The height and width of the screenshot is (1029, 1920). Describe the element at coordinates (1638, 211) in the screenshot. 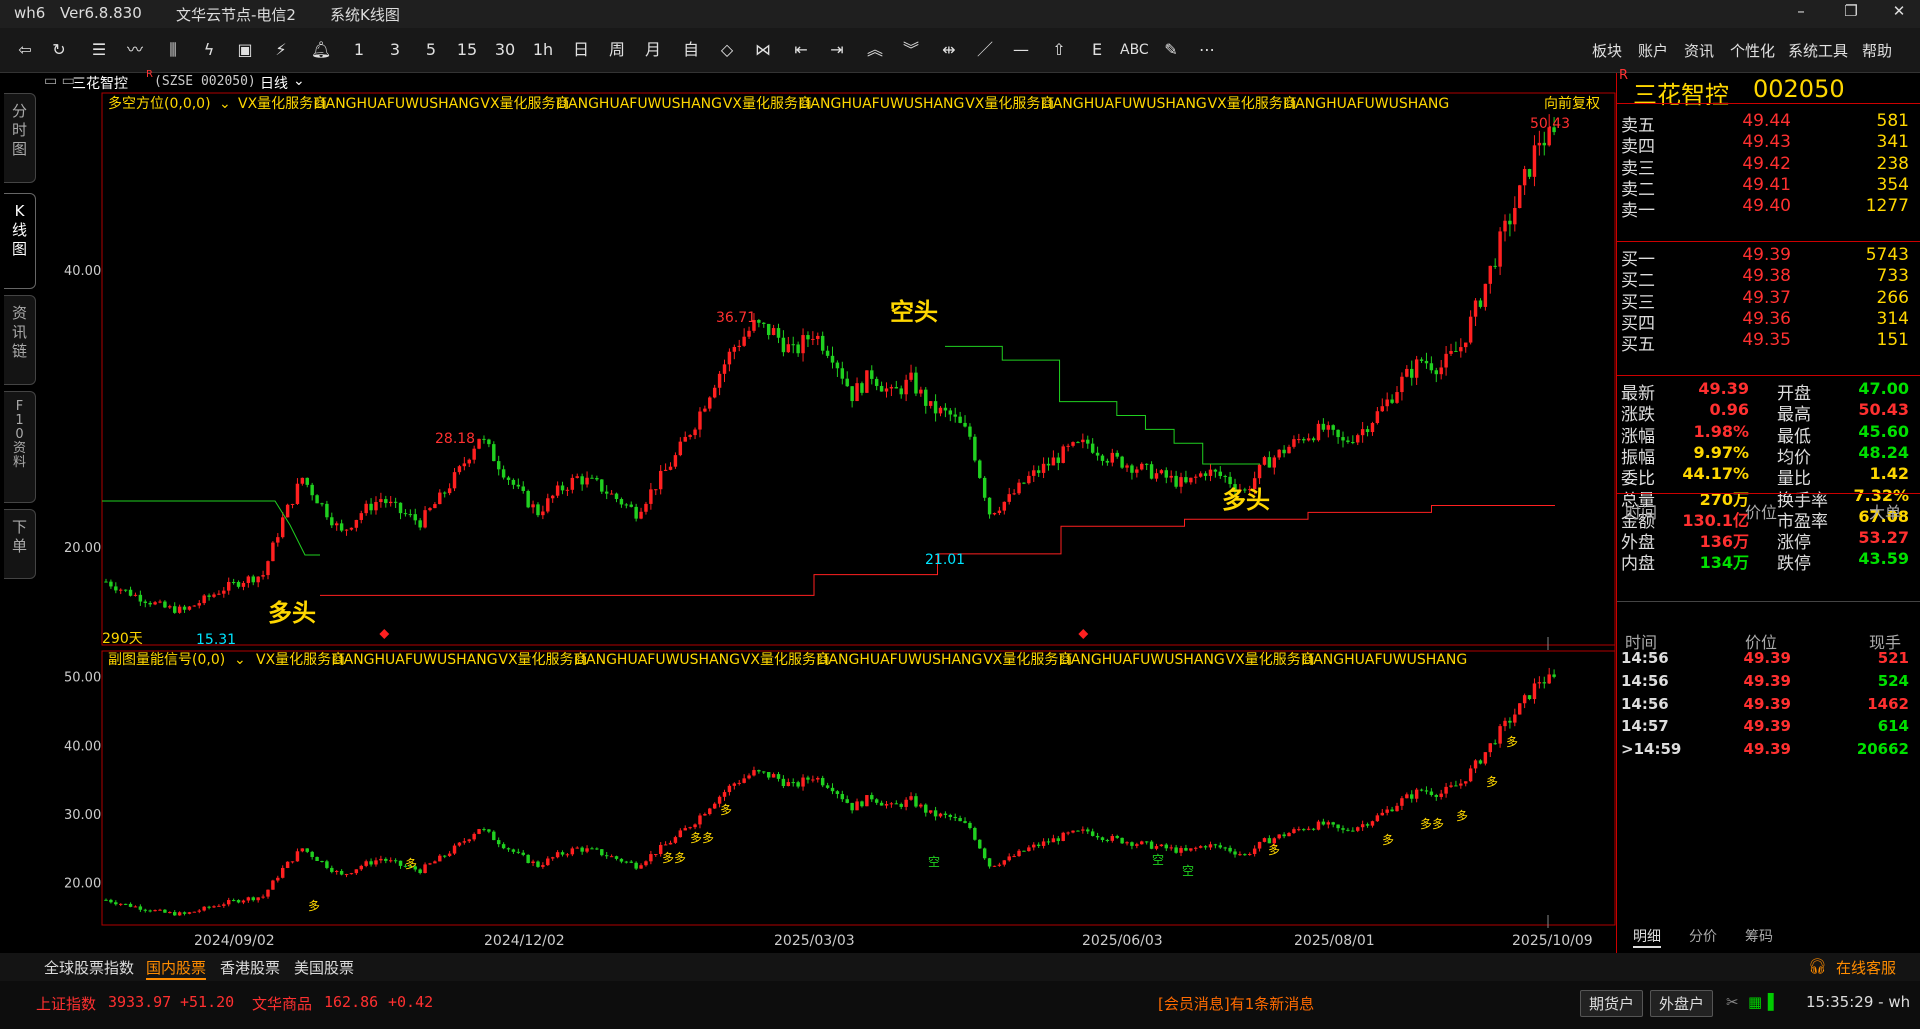

I see `ask-label: 卖一` at that location.